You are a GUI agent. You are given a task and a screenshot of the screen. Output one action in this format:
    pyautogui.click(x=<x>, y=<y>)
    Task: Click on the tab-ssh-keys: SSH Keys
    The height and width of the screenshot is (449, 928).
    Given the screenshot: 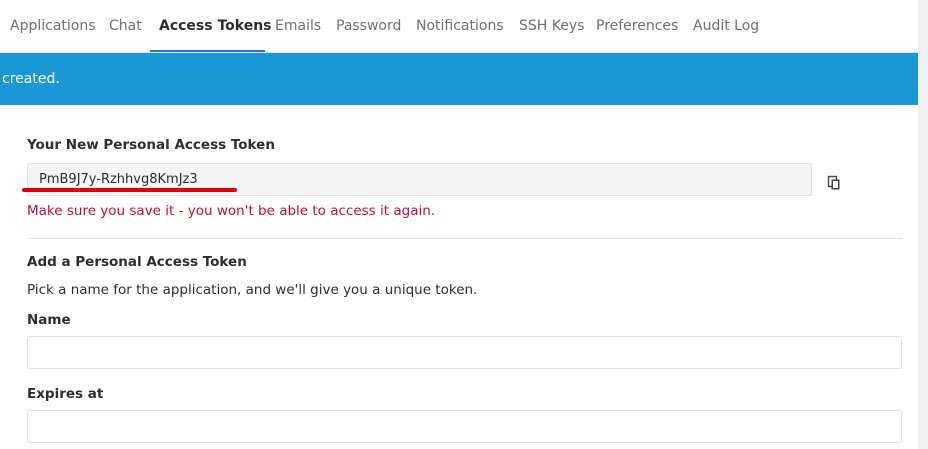 What is the action you would take?
    pyautogui.click(x=551, y=26)
    